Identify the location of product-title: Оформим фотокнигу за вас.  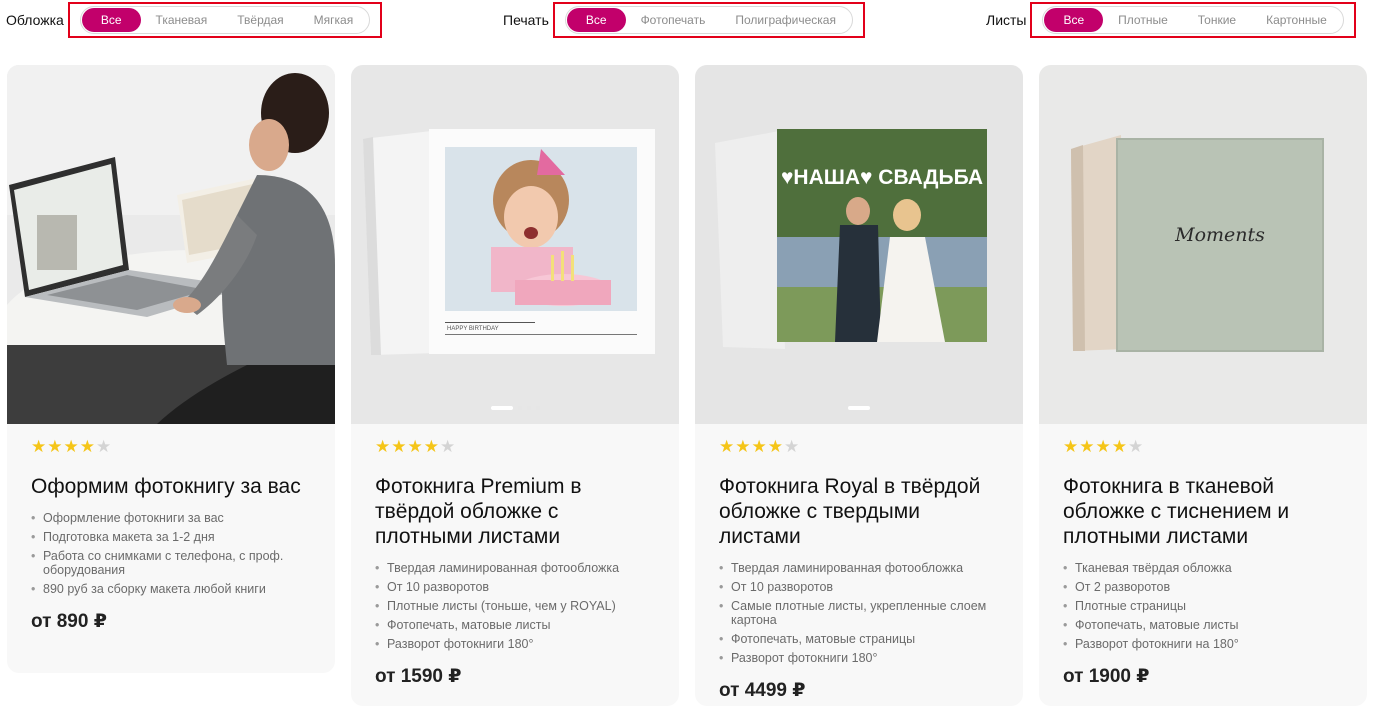
(171, 486).